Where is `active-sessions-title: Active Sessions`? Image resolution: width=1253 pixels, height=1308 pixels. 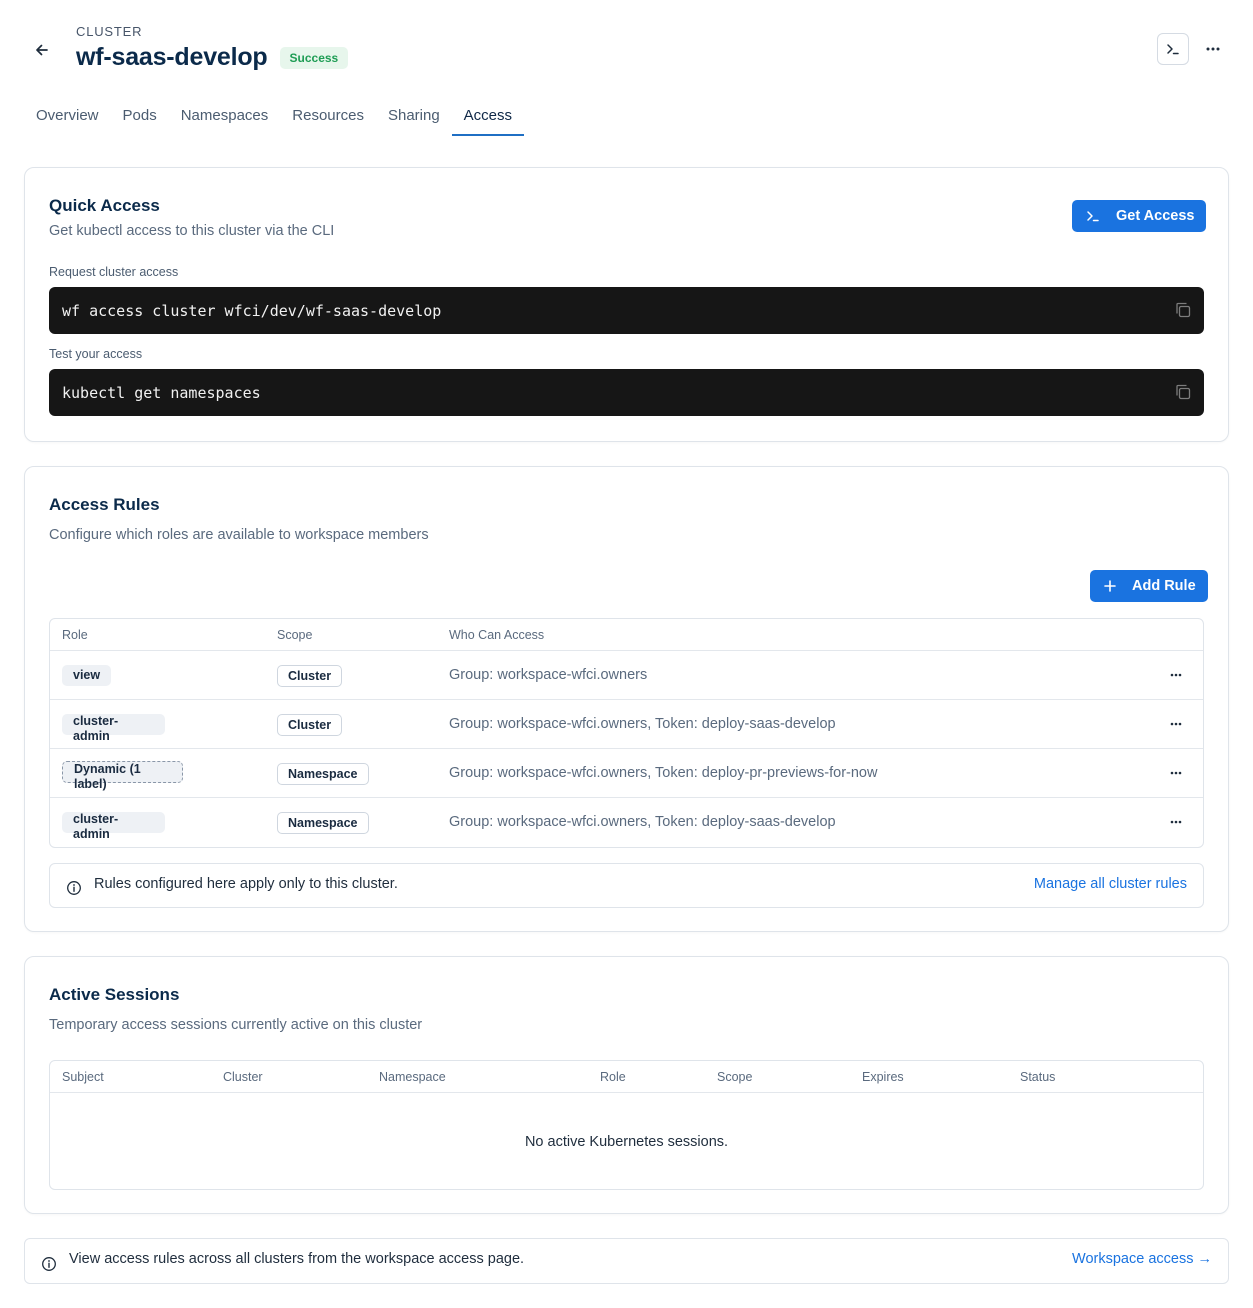
active-sessions-title: Active Sessions is located at coordinates (114, 994).